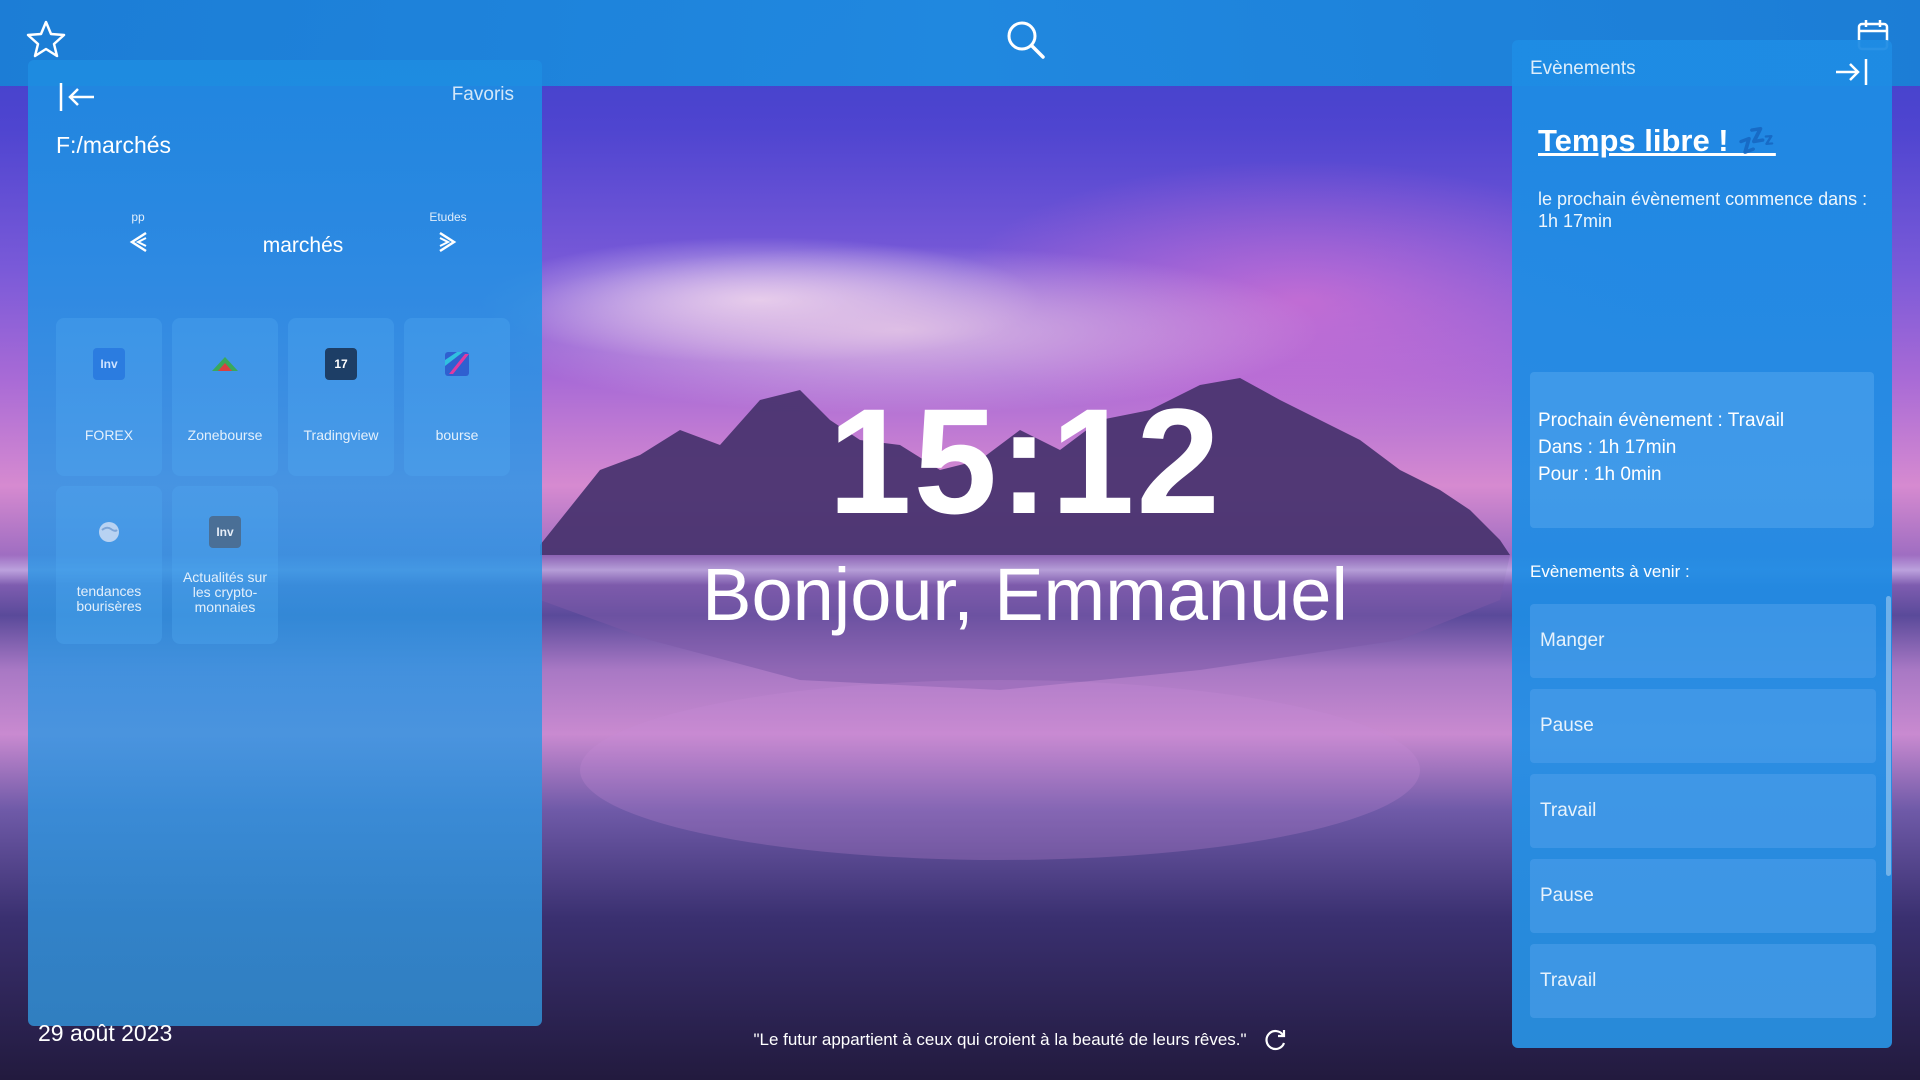  What do you see at coordinates (109, 435) in the screenshot?
I see `tile-label: FOREX` at bounding box center [109, 435].